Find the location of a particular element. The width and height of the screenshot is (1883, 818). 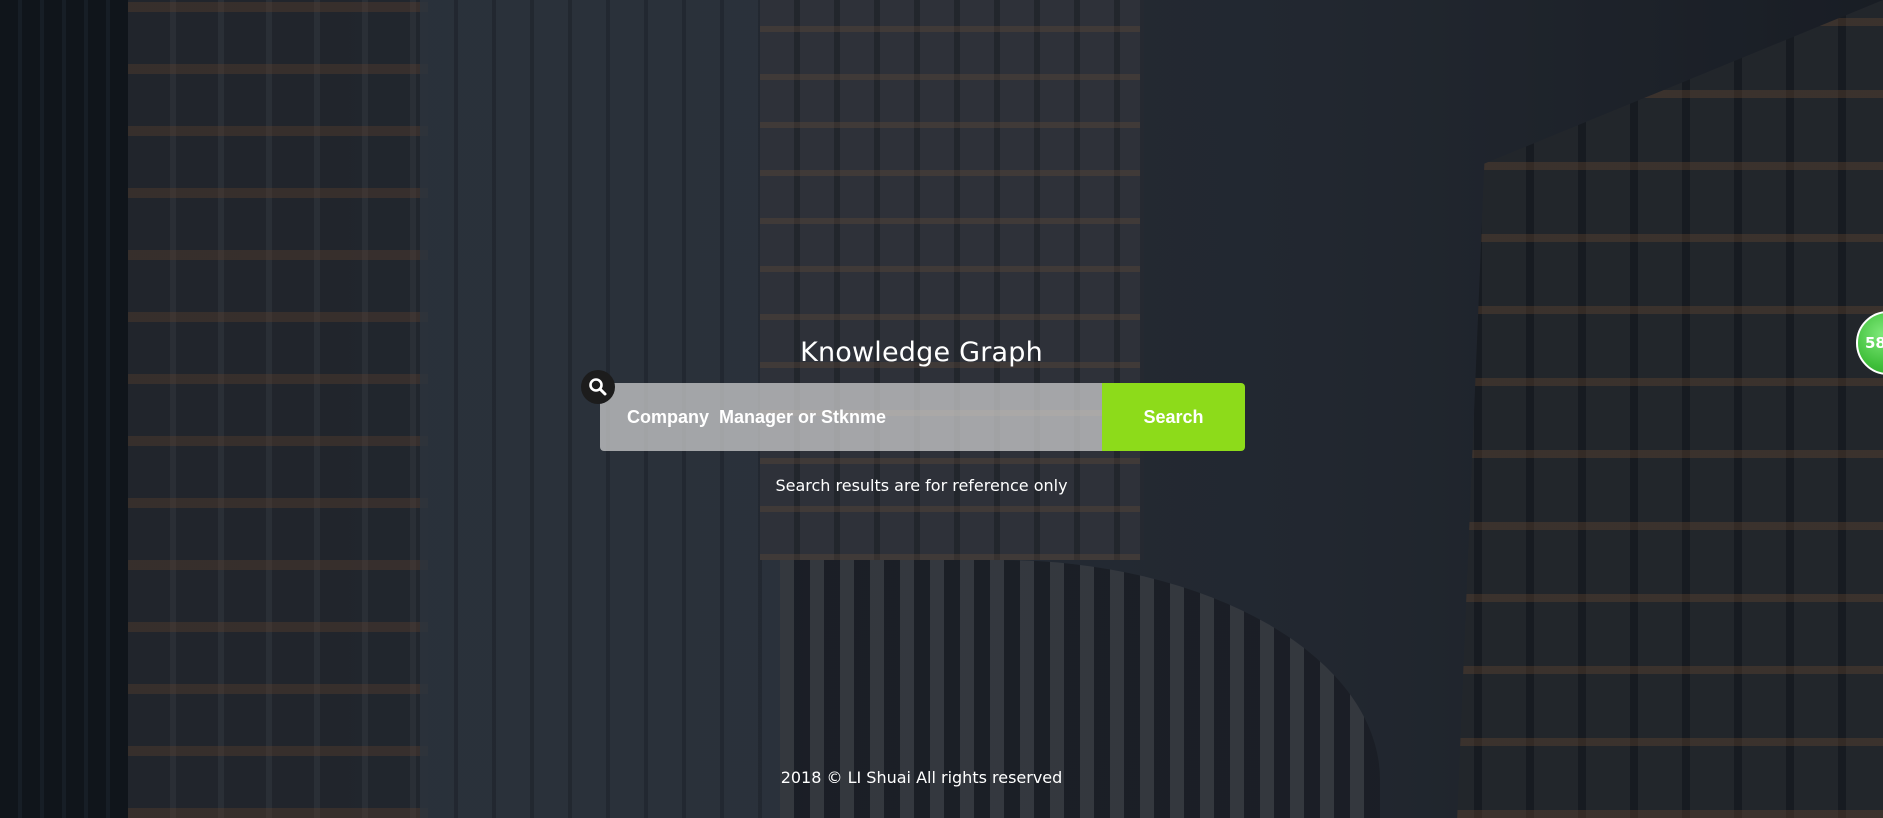

search-button: Search is located at coordinates (1173, 417).